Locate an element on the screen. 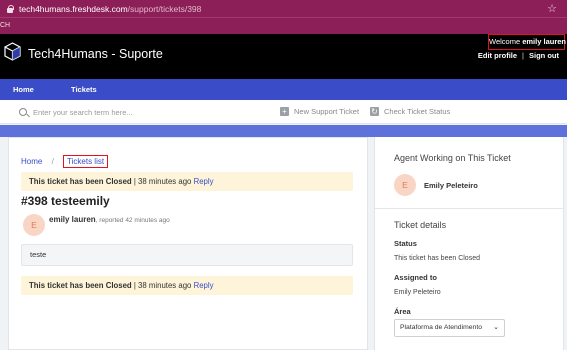 This screenshot has width=567, height=350. cube-logo-icon is located at coordinates (12, 51).